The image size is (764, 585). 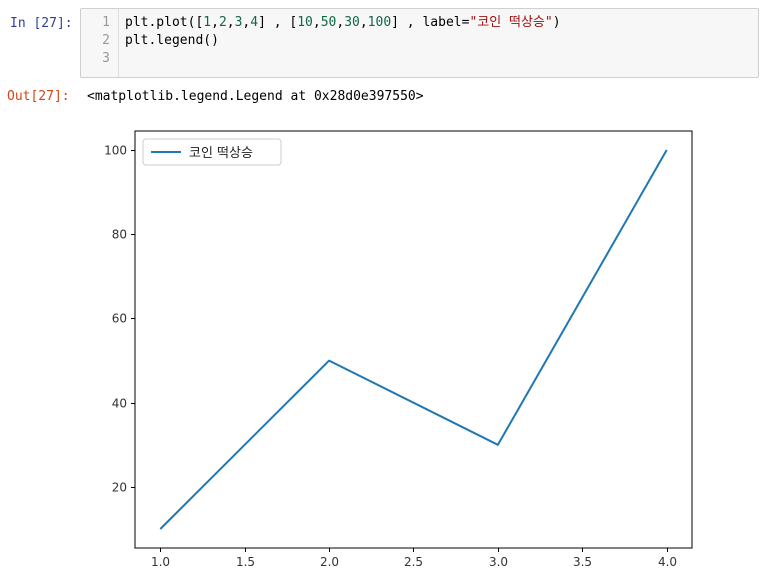 I want to click on y-tick-label: 20, so click(x=119, y=488).